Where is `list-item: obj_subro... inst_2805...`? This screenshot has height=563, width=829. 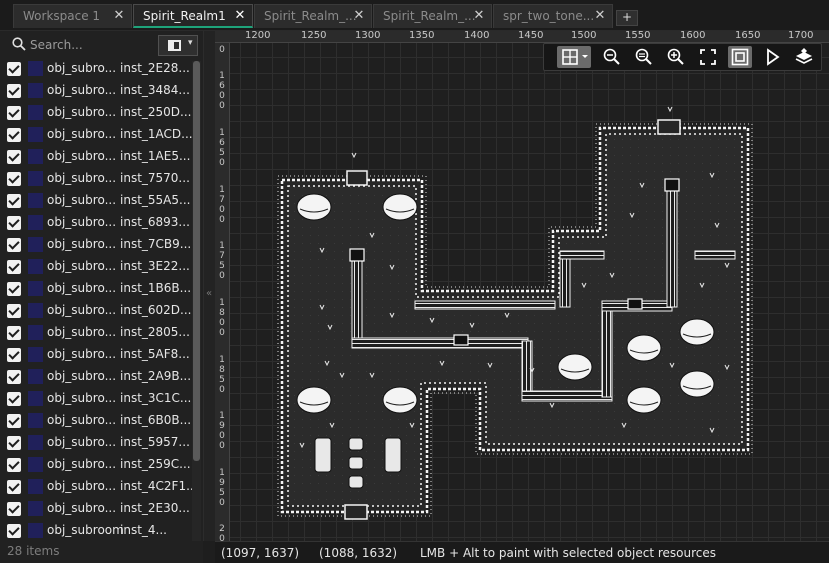
list-item: obj_subro... inst_2805... is located at coordinates (96, 333).